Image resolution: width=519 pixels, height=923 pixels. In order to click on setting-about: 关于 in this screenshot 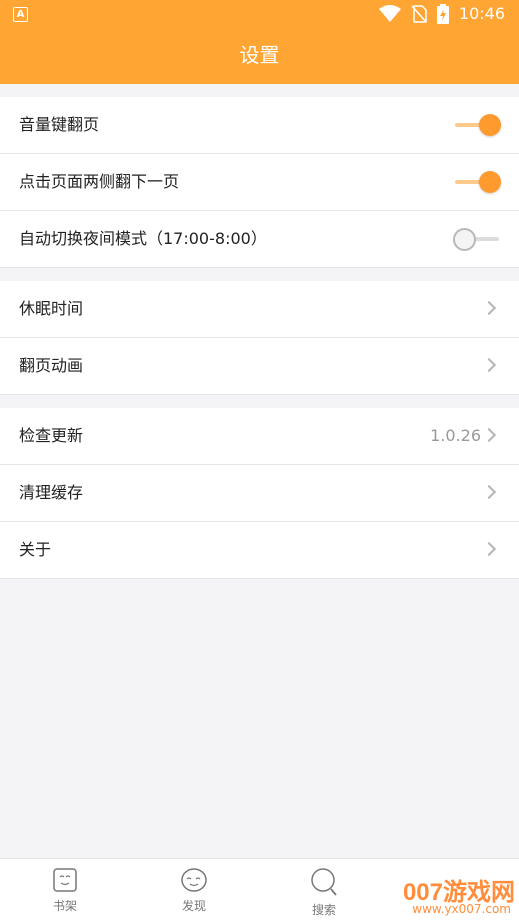, I will do `click(259, 550)`.